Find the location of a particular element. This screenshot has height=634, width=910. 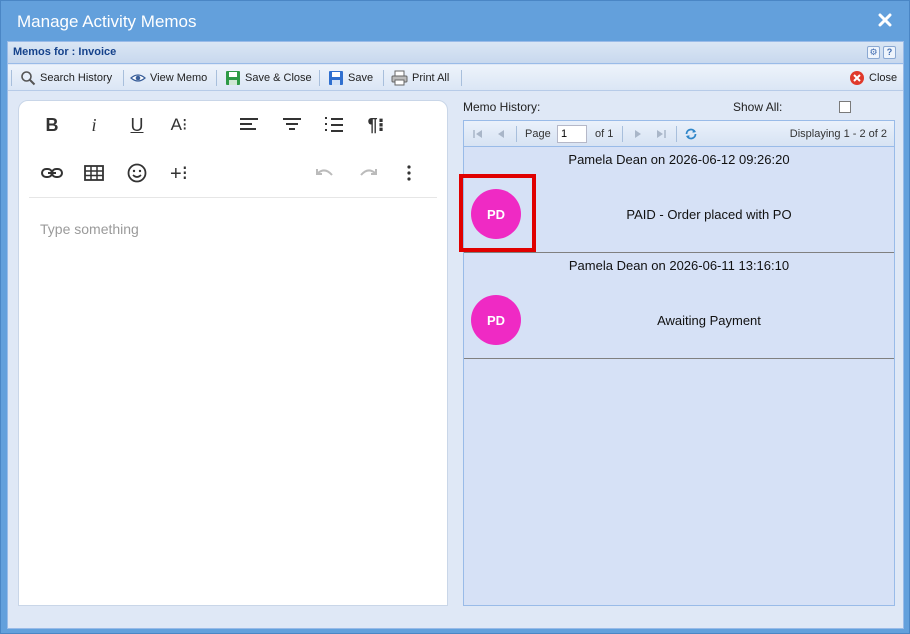

close-button: Close is located at coordinates (873, 78).